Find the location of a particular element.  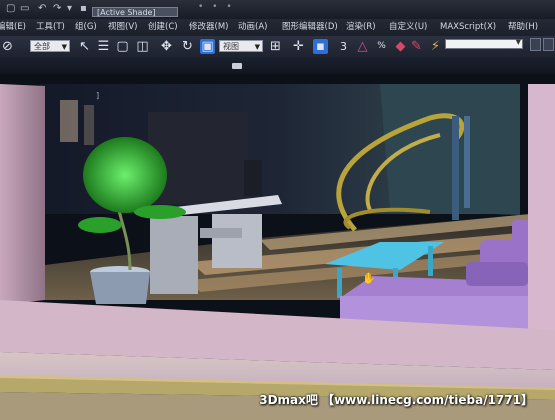

menu-group: 组(G) is located at coordinates (86, 27).